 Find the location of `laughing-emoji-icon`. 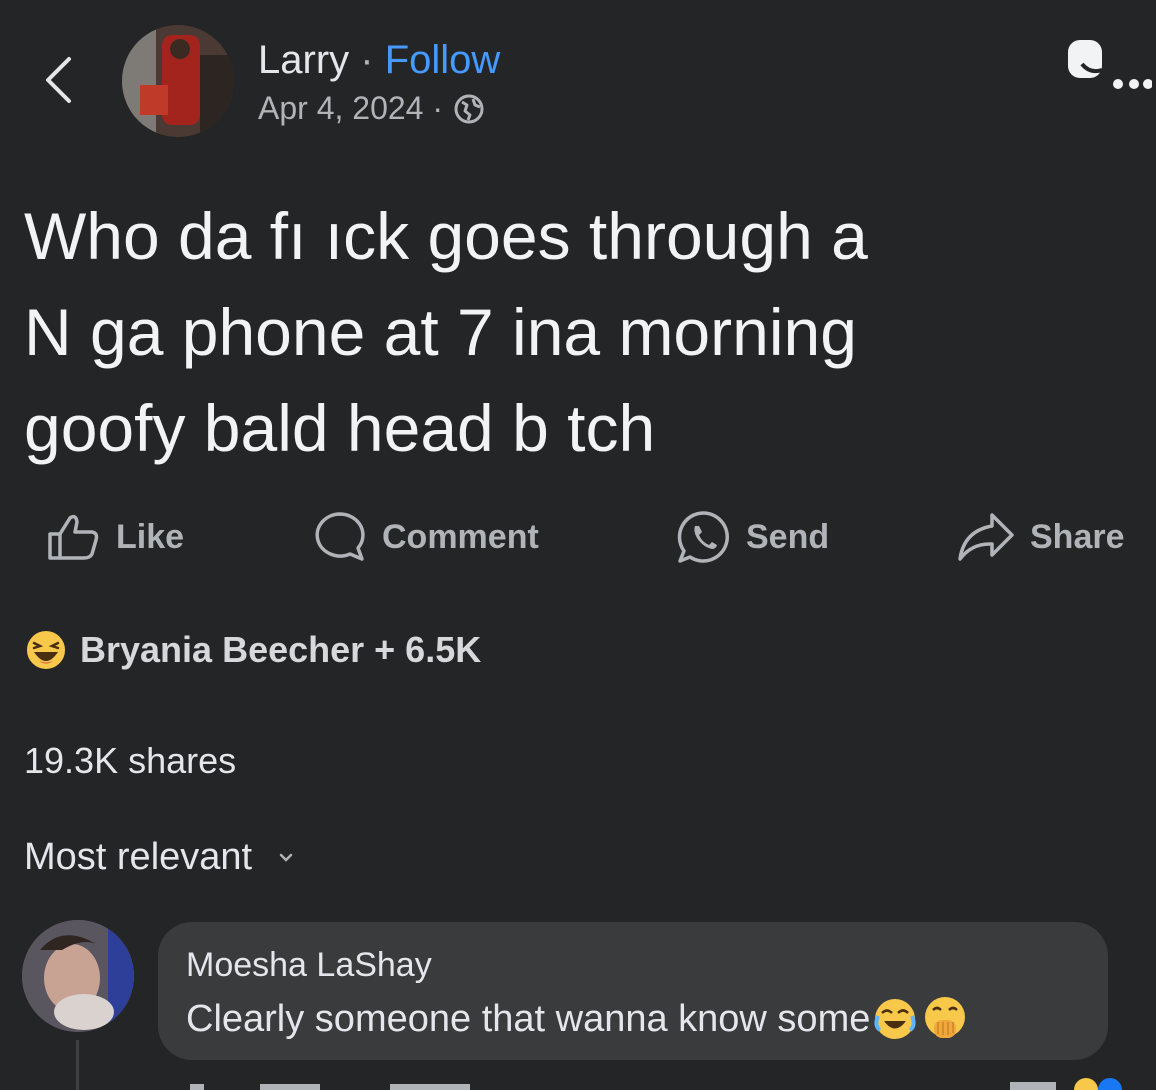

laughing-emoji-icon is located at coordinates (46, 650).